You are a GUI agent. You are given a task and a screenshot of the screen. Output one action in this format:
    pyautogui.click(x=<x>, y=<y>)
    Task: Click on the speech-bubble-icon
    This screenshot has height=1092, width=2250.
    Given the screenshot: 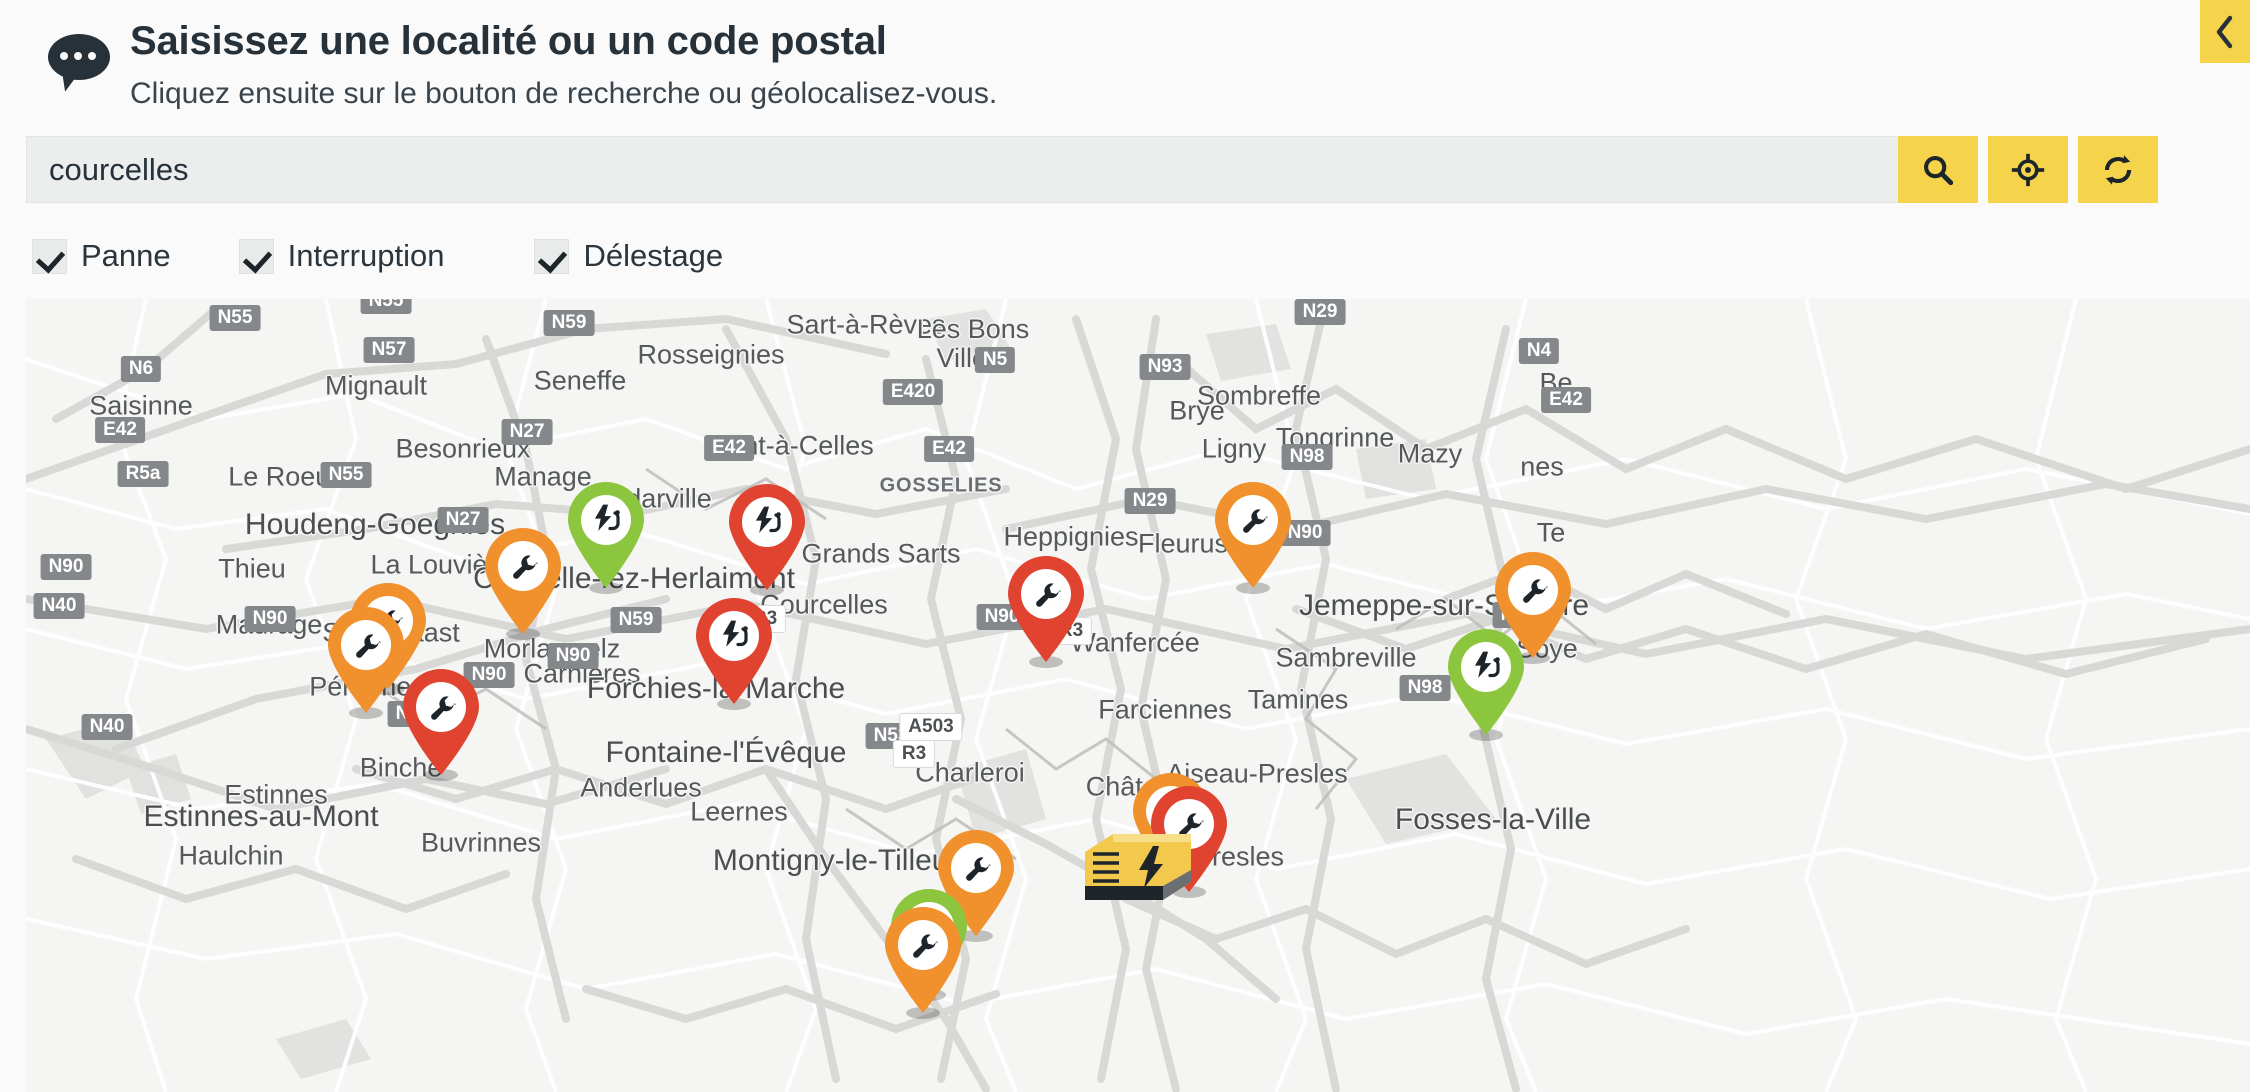 What is the action you would take?
    pyautogui.click(x=79, y=64)
    